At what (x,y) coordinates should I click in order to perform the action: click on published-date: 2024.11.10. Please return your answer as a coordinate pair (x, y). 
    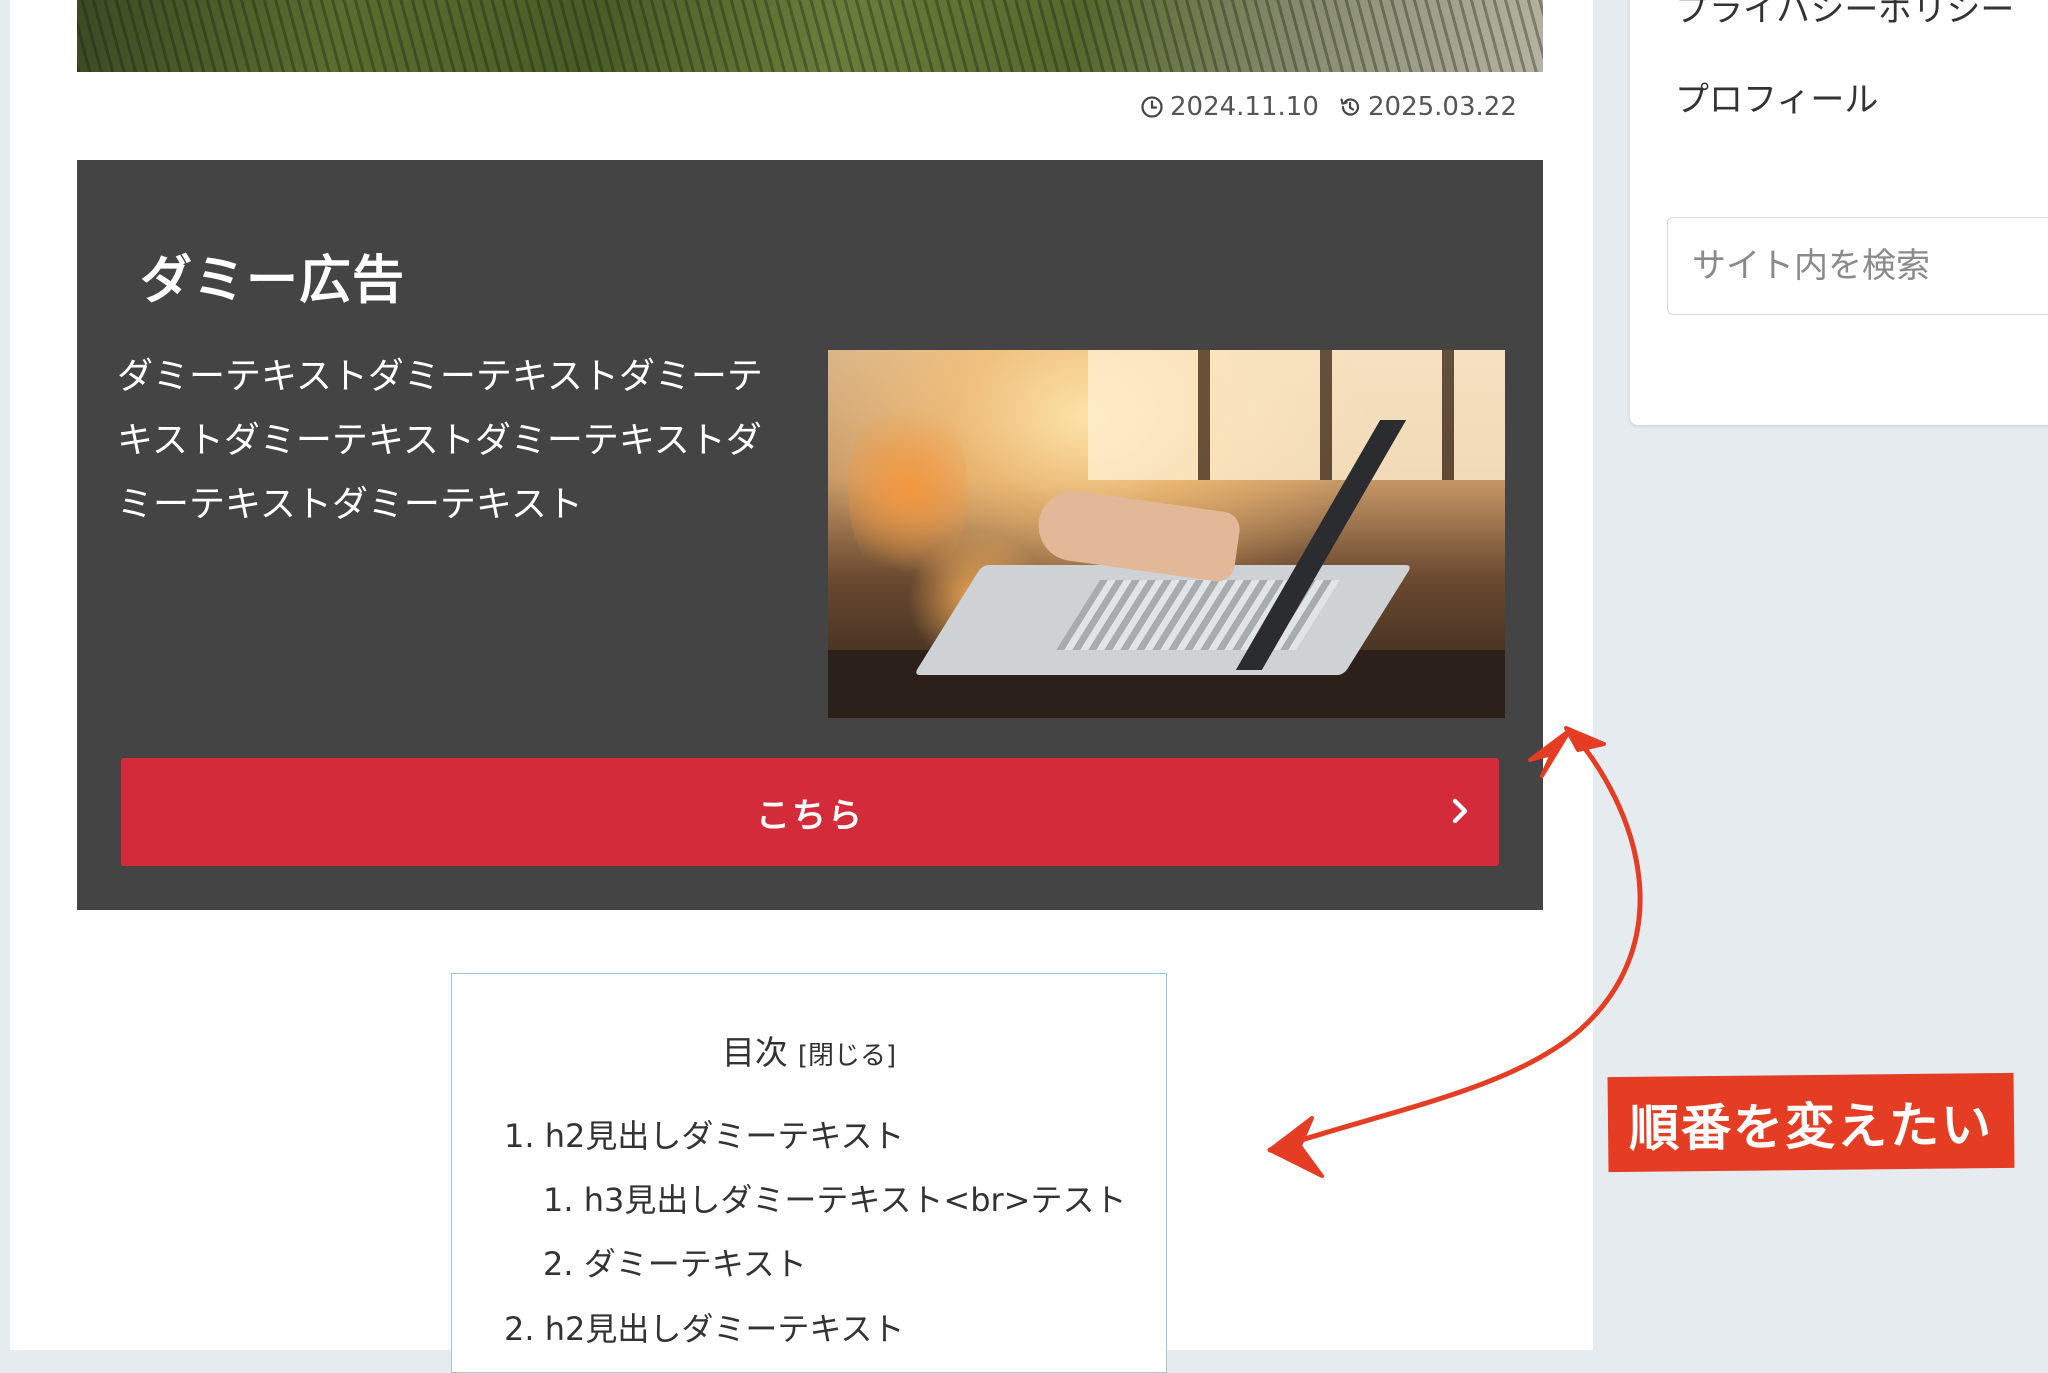
    Looking at the image, I should click on (1229, 107).